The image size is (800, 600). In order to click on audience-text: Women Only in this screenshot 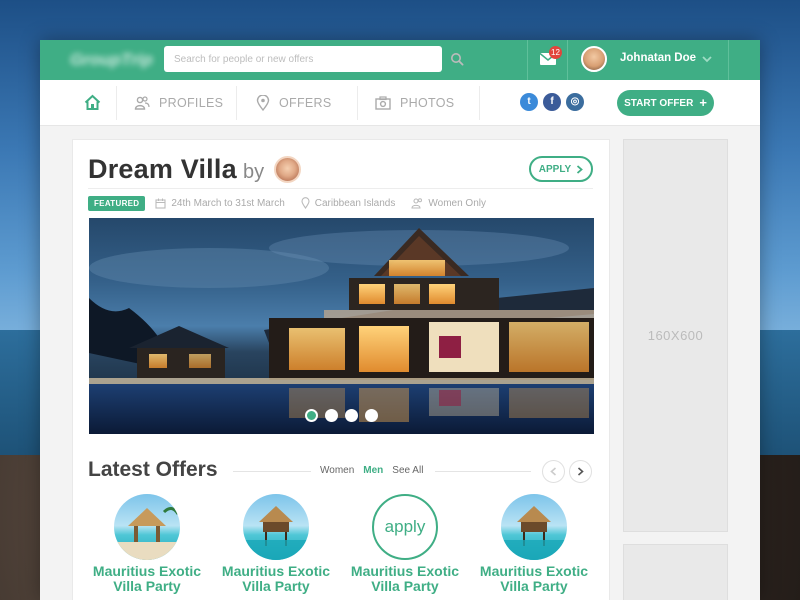, I will do `click(457, 203)`.